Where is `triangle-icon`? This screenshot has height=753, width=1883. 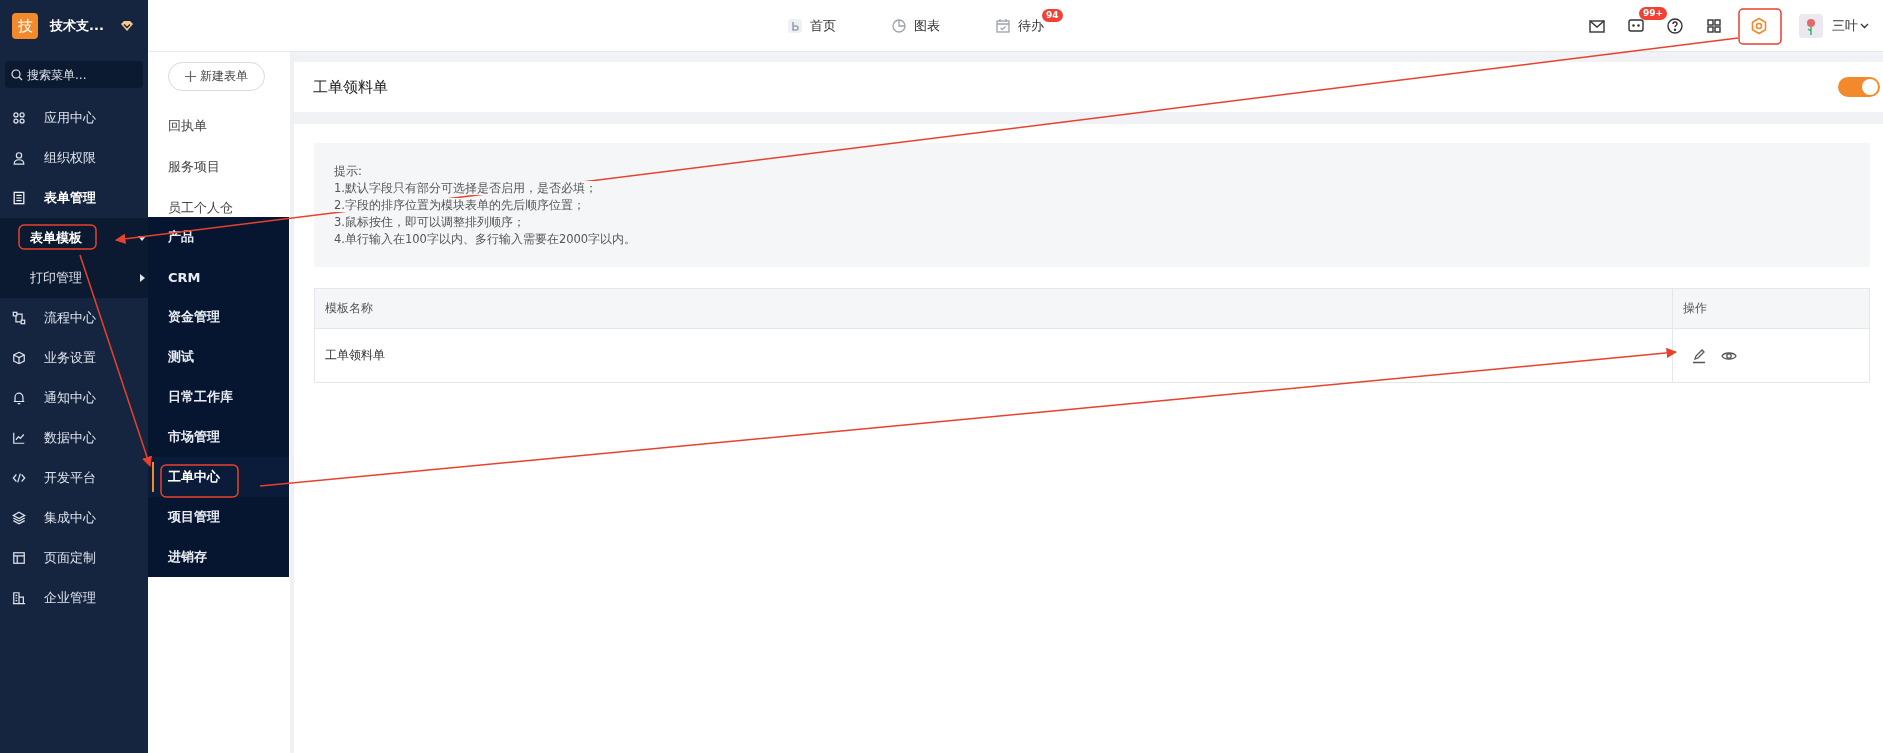 triangle-icon is located at coordinates (142, 278).